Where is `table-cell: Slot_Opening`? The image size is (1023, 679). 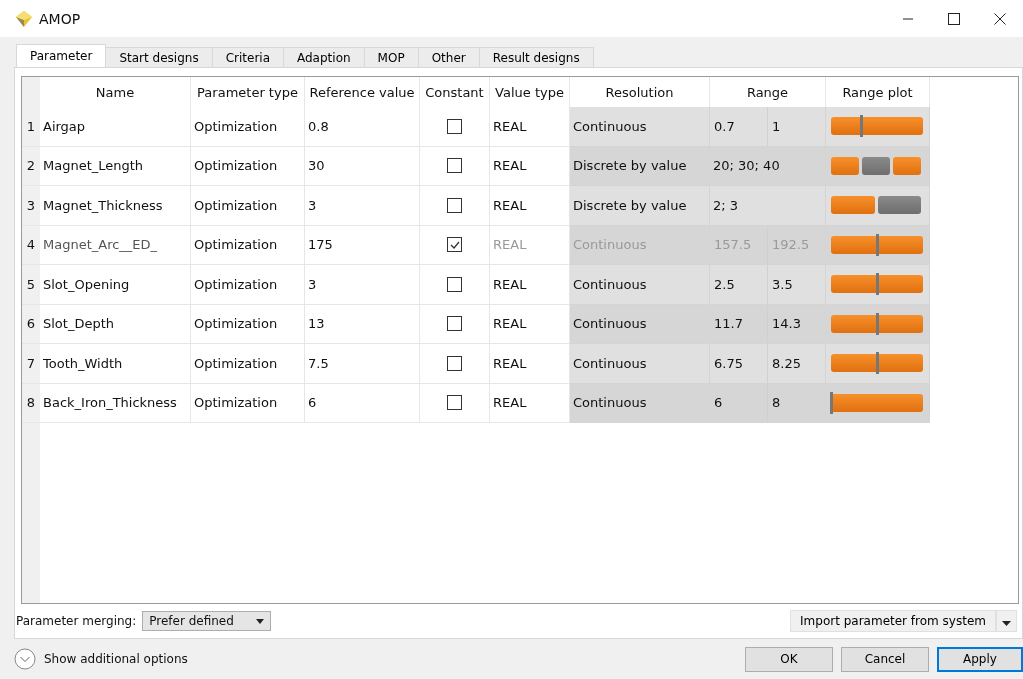
table-cell: Slot_Opening is located at coordinates (115, 285).